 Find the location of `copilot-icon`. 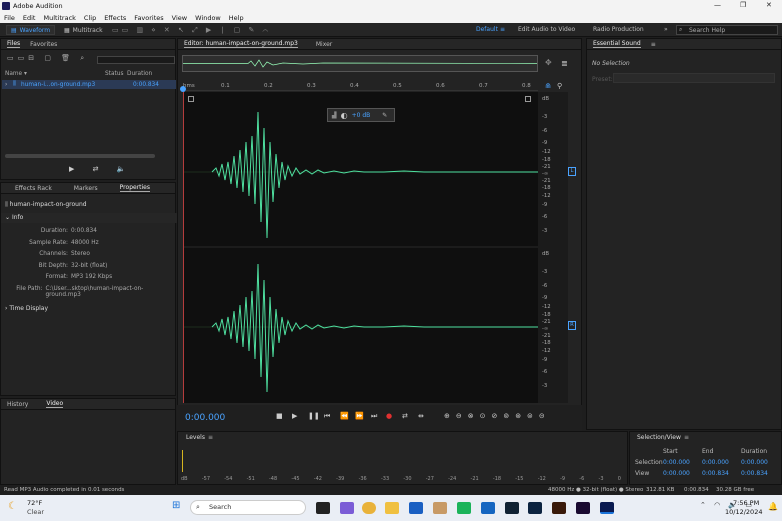

copilot-icon is located at coordinates (347, 508).